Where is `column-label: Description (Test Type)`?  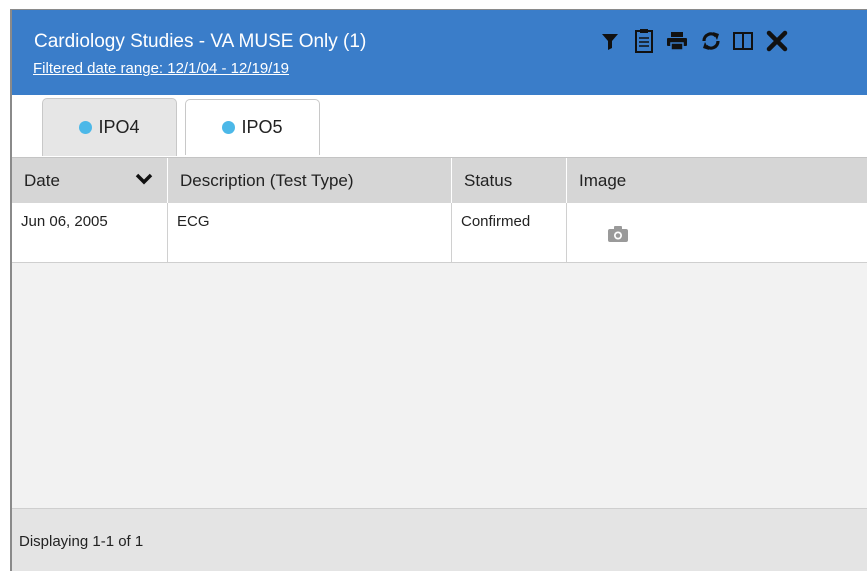
column-label: Description (Test Type) is located at coordinates (267, 180).